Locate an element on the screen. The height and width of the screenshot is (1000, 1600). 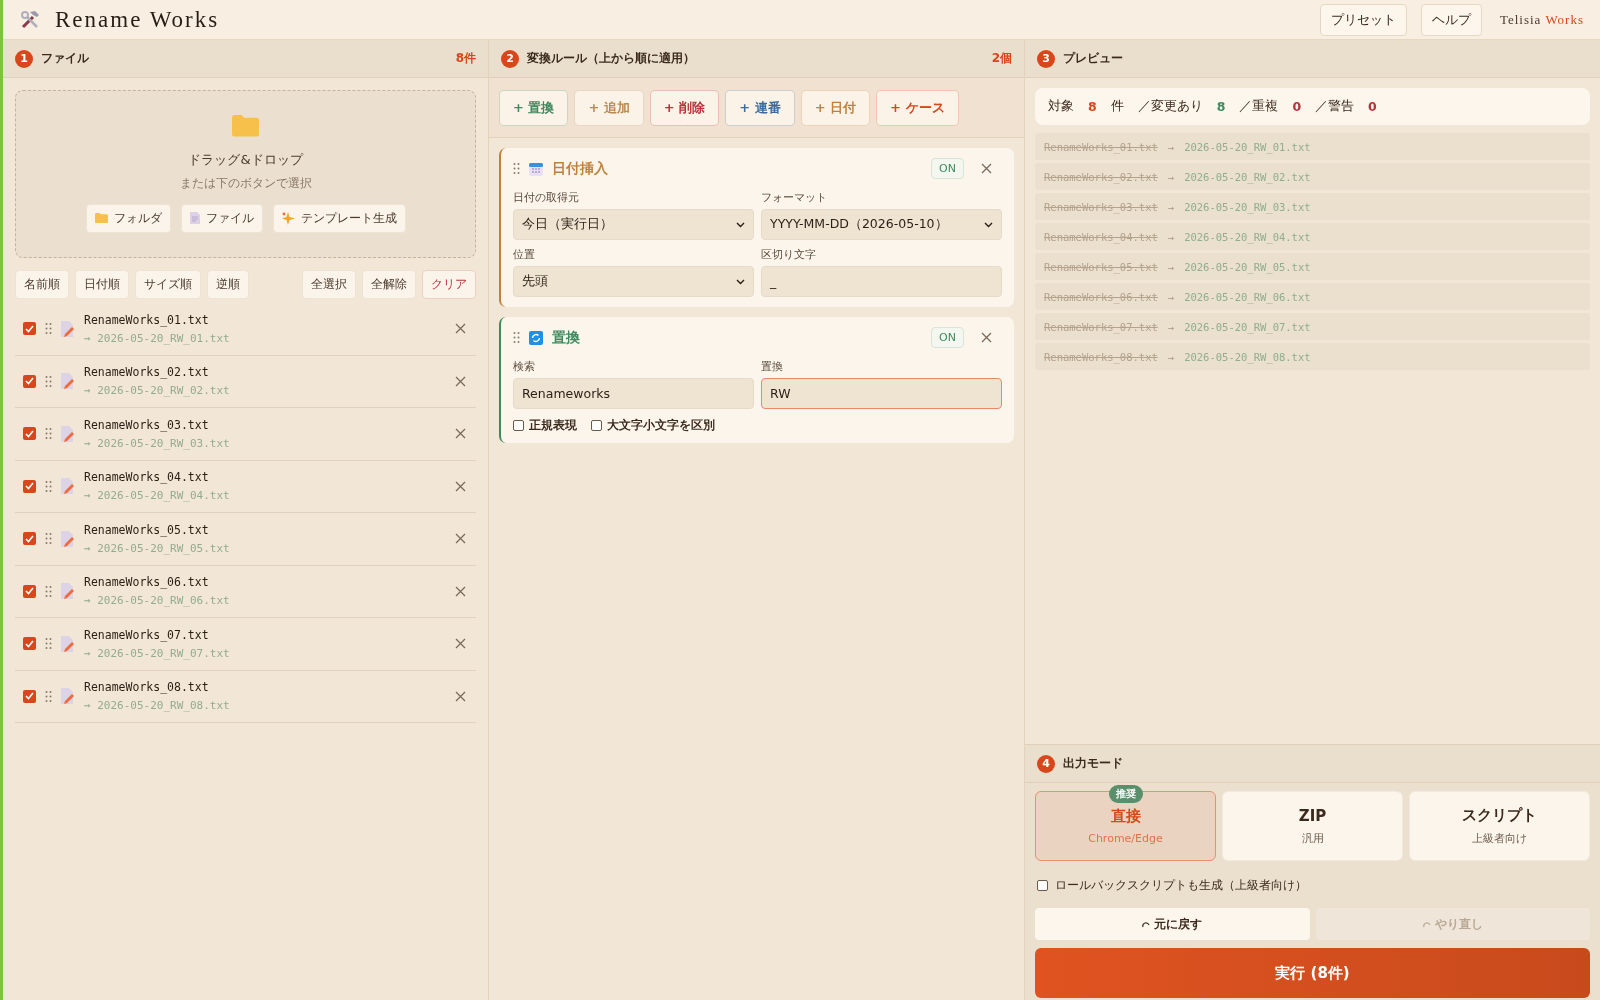
add-rule-button: + 置換 is located at coordinates (534, 107).